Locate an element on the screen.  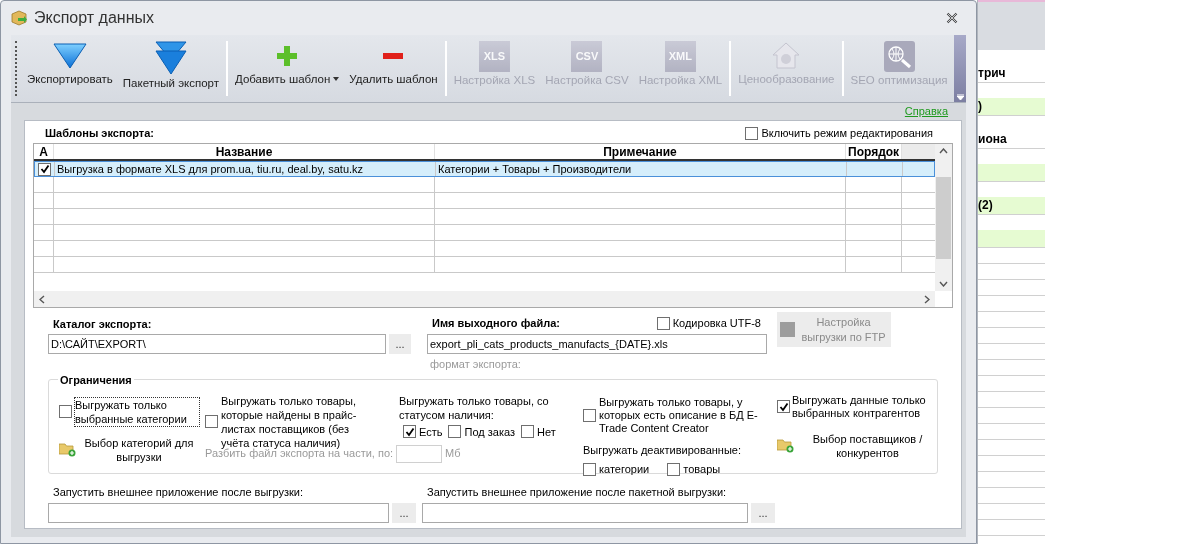
scrollbar-thumb is located at coordinates (943, 217).